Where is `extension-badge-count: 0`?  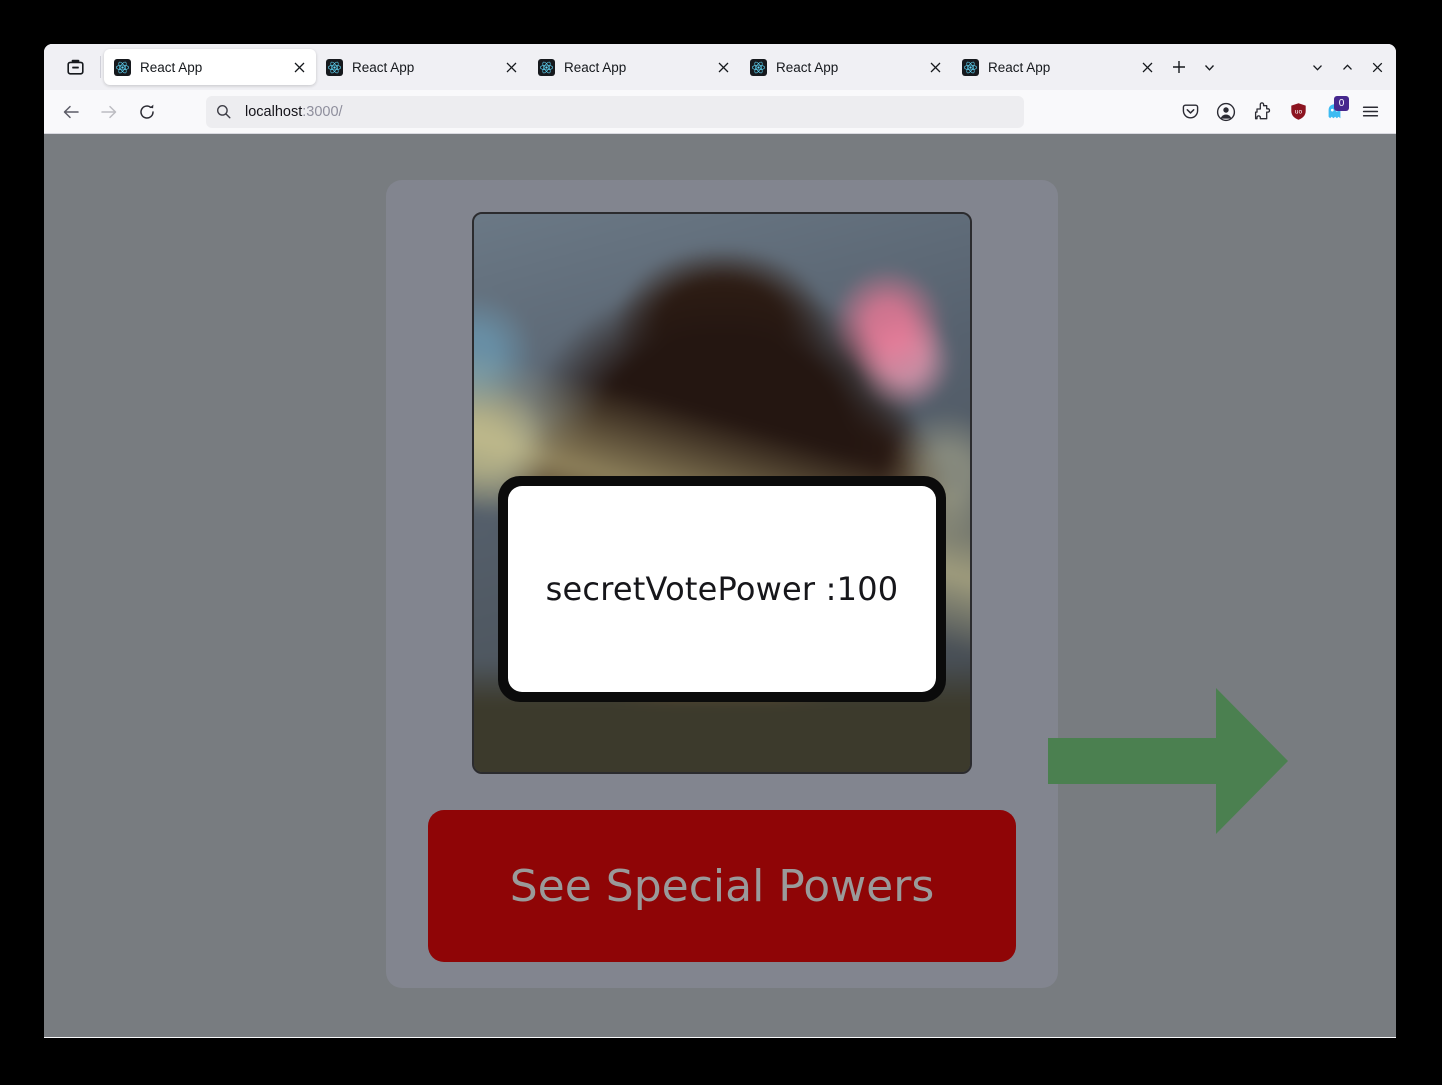
extension-badge-count: 0 is located at coordinates (1341, 103).